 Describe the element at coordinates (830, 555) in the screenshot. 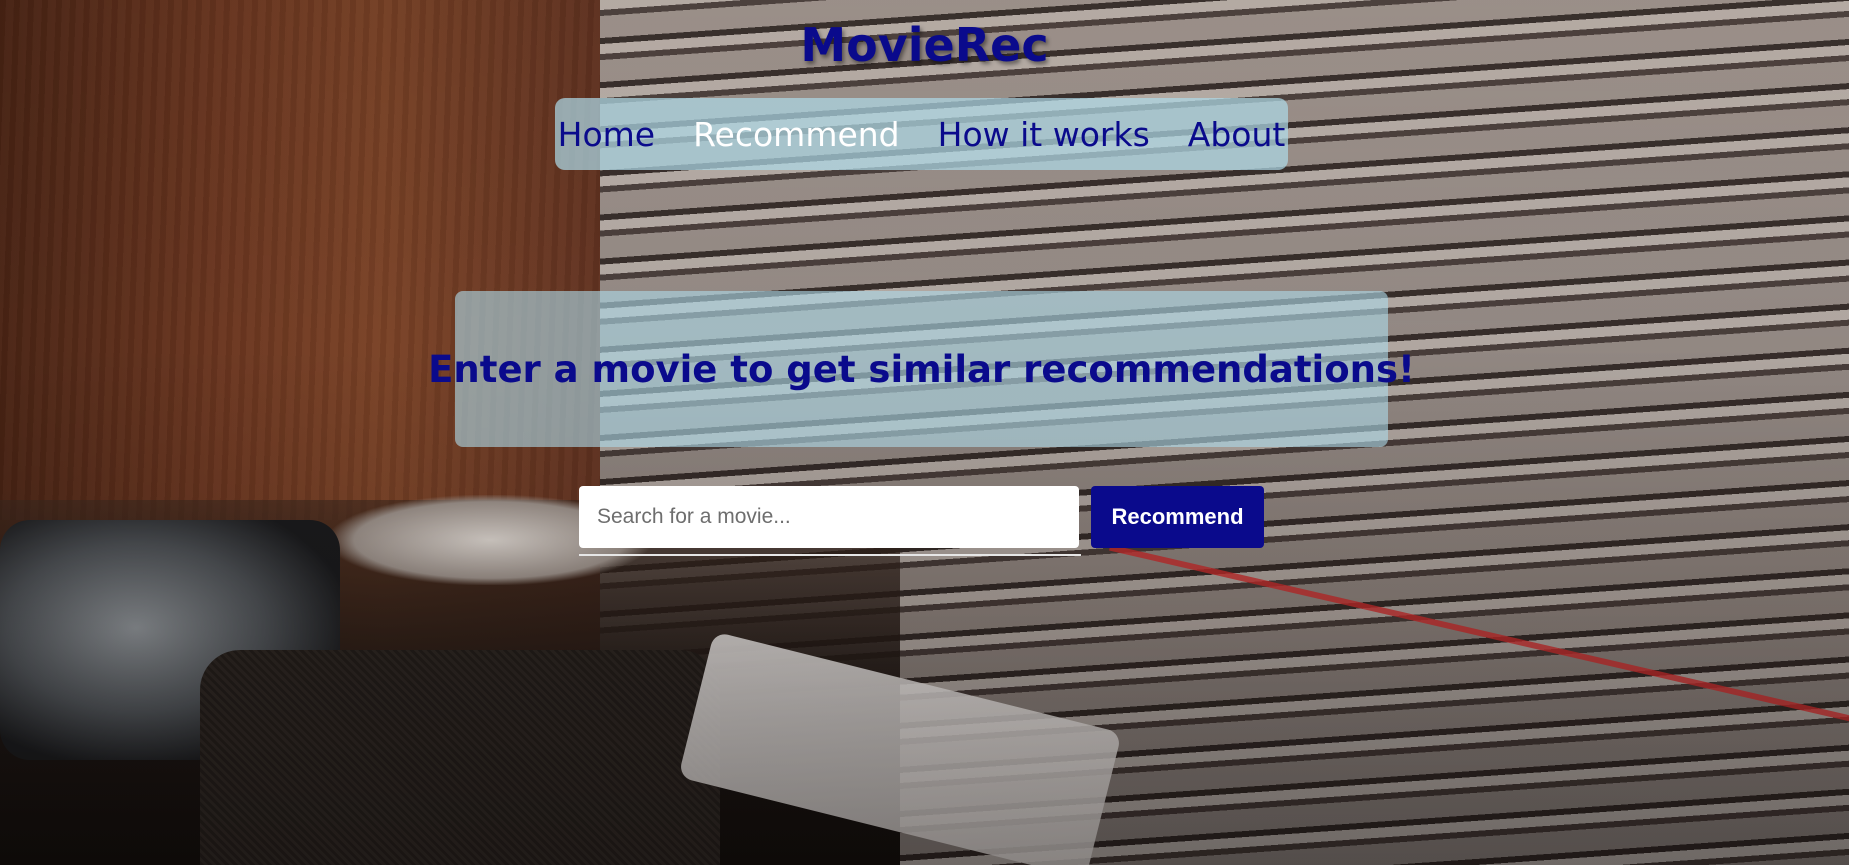

I see `search-underline` at that location.